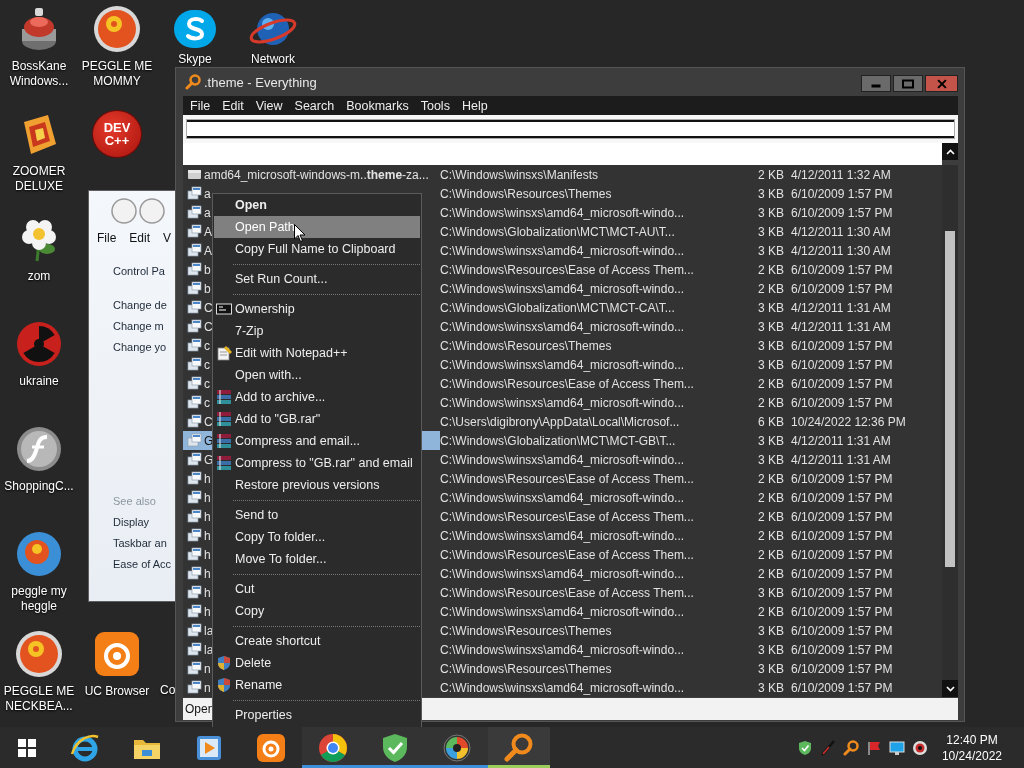 The width and height of the screenshot is (1024, 768). I want to click on icon-label: ukraine, so click(39, 381).